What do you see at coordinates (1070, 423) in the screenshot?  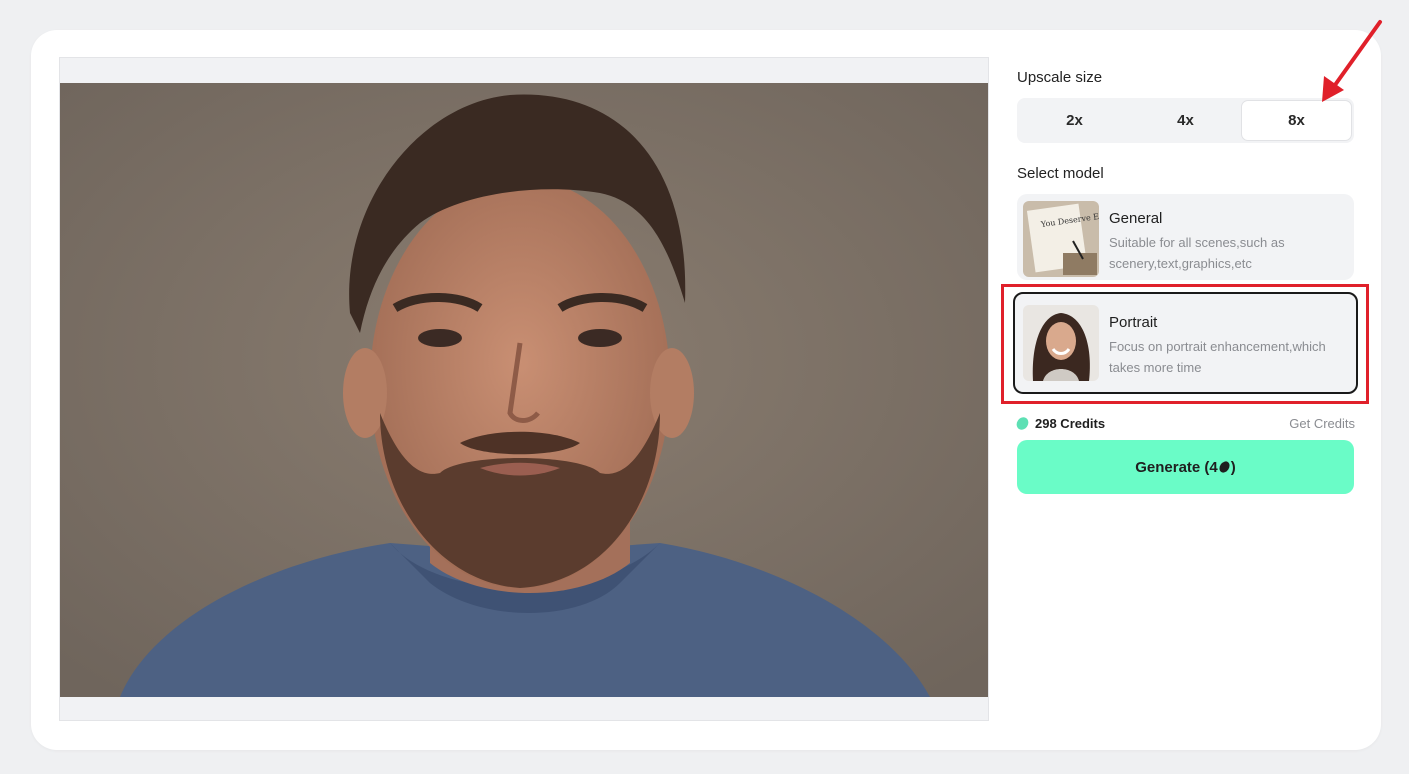 I see `credits-amount: 298 Credits` at bounding box center [1070, 423].